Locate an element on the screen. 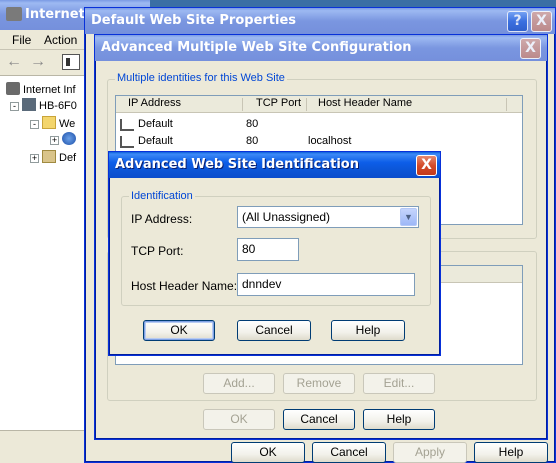 This screenshot has width=556, height=463. identities-list-header: IP Address TCP Port Host Header Name is located at coordinates (319, 104).